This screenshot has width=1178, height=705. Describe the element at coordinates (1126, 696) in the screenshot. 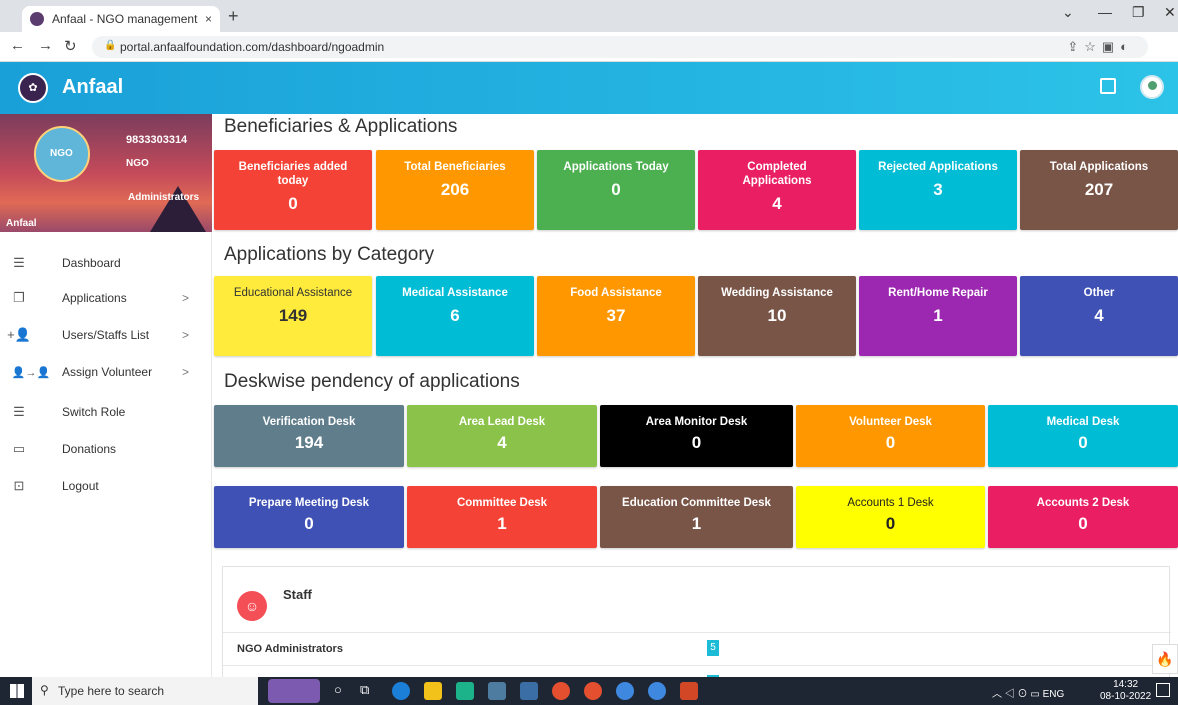

I see `clock-date: 08-10-2022` at that location.